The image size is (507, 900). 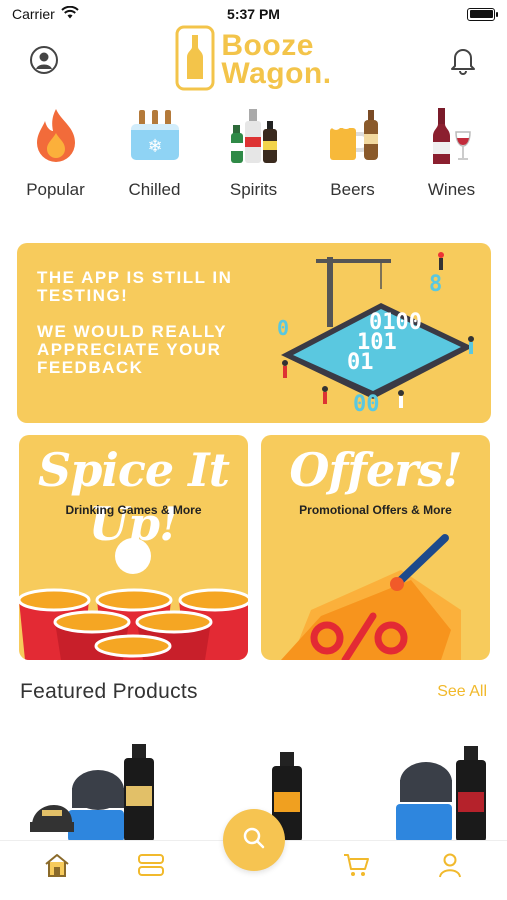 I want to click on promo-card-spice-it-up: Spice It Up! Drinking Games & More, so click(x=133, y=547).